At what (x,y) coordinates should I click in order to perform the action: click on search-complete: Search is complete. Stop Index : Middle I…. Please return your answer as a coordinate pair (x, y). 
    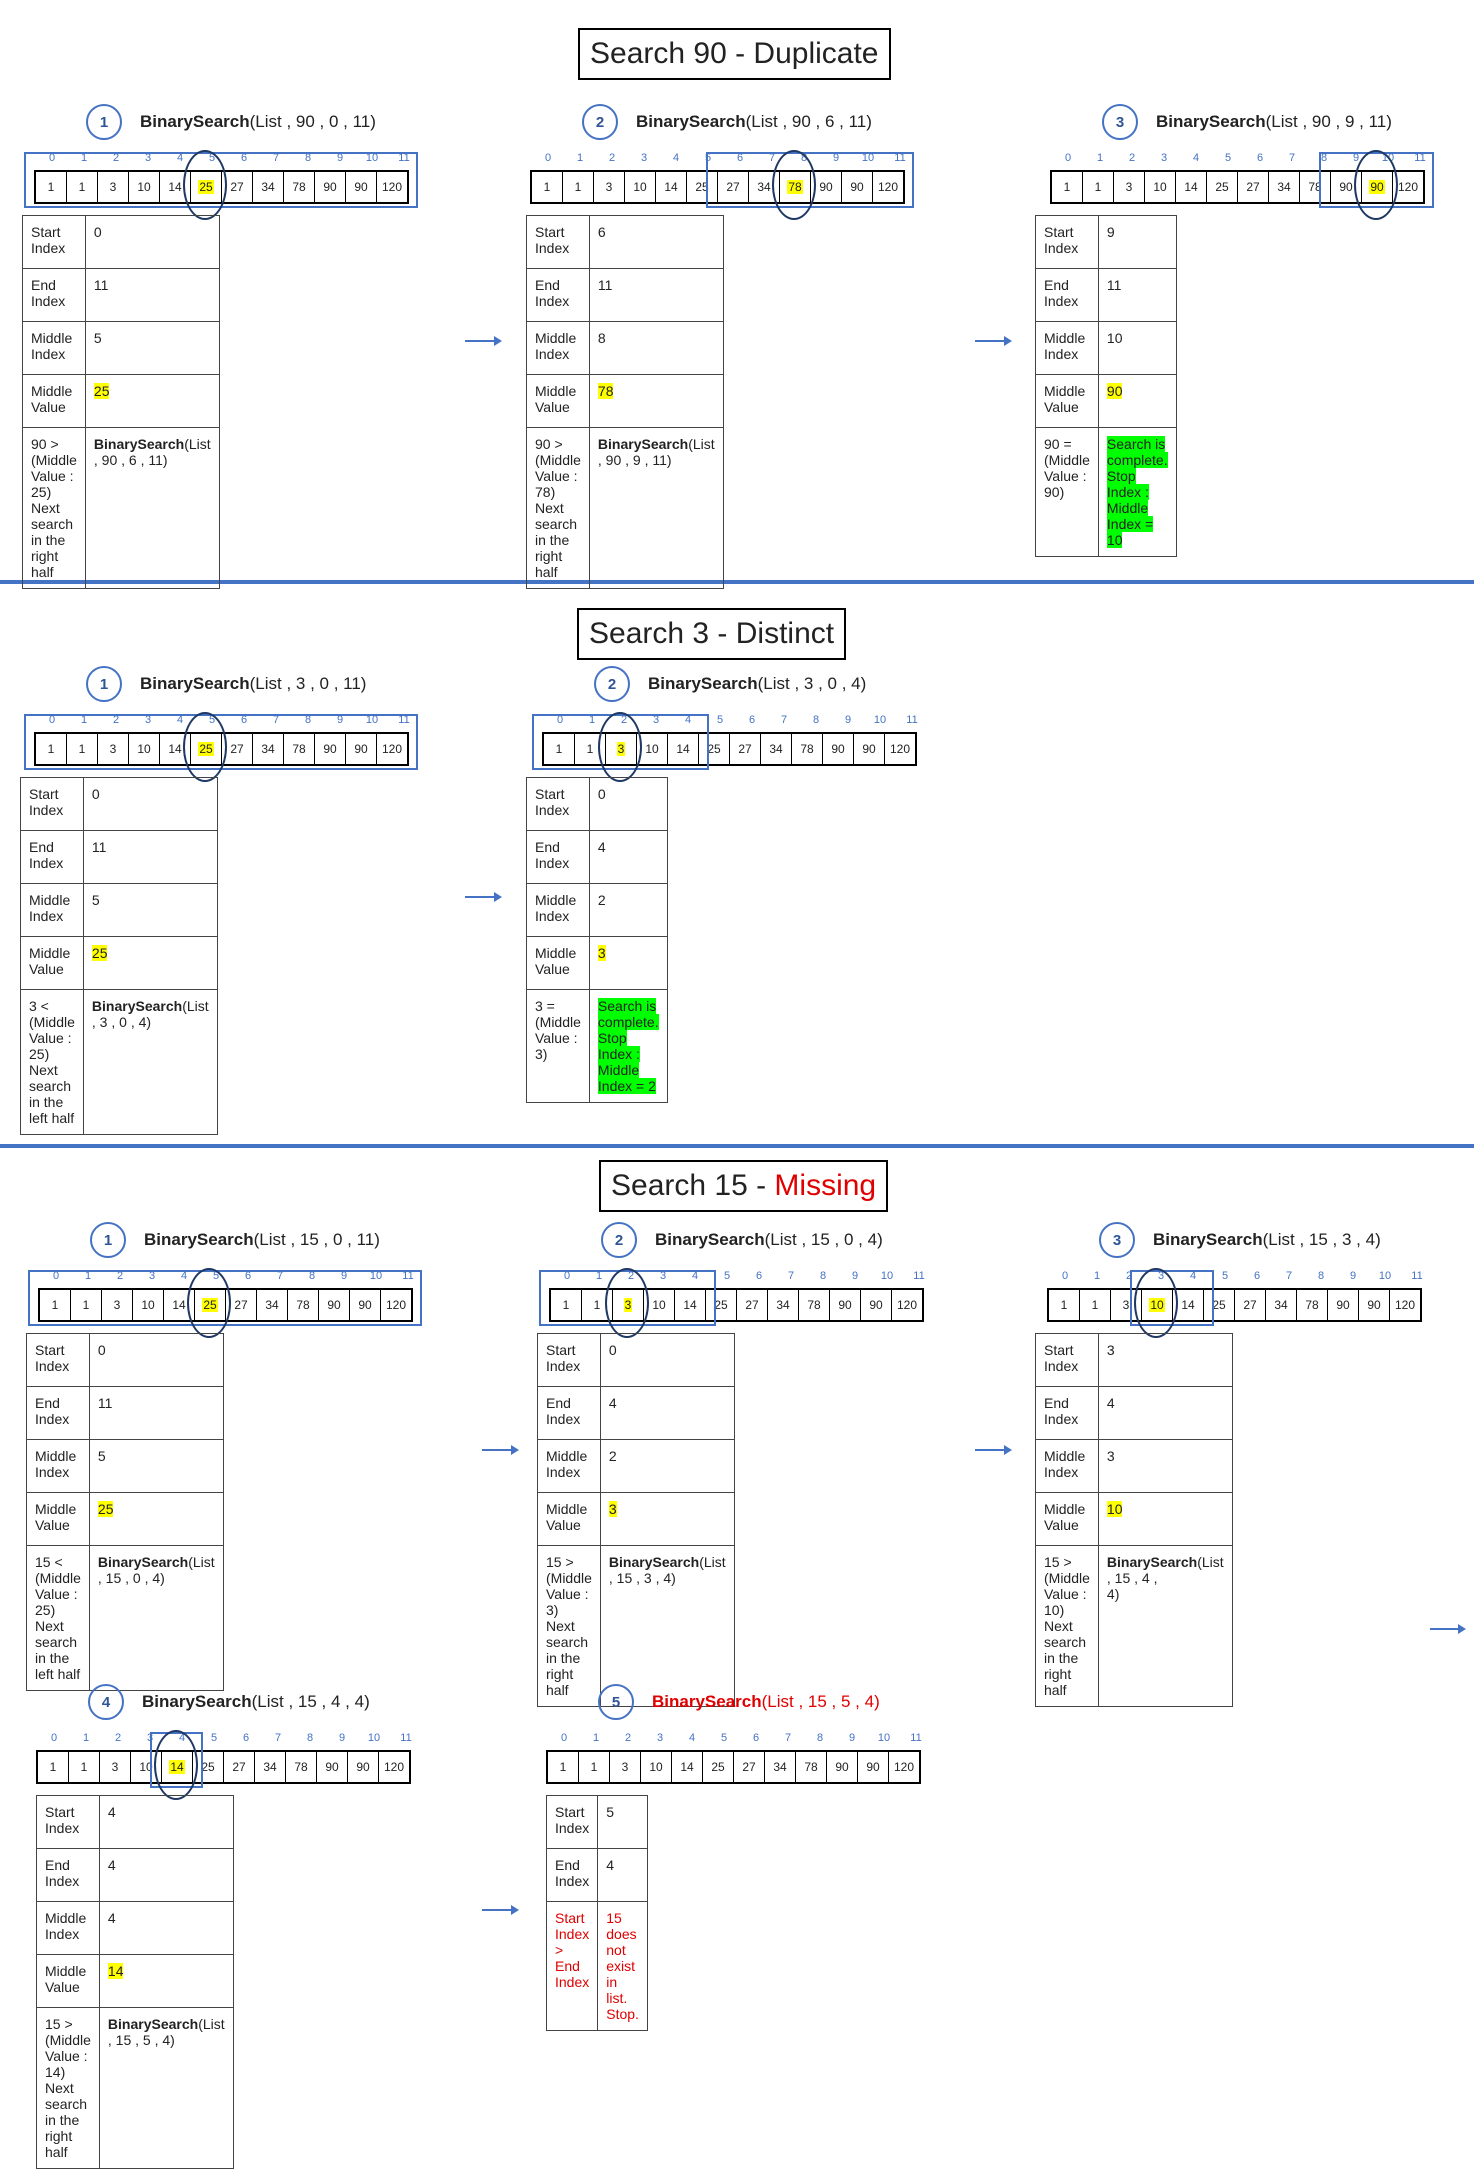
    Looking at the image, I should click on (1137, 492).